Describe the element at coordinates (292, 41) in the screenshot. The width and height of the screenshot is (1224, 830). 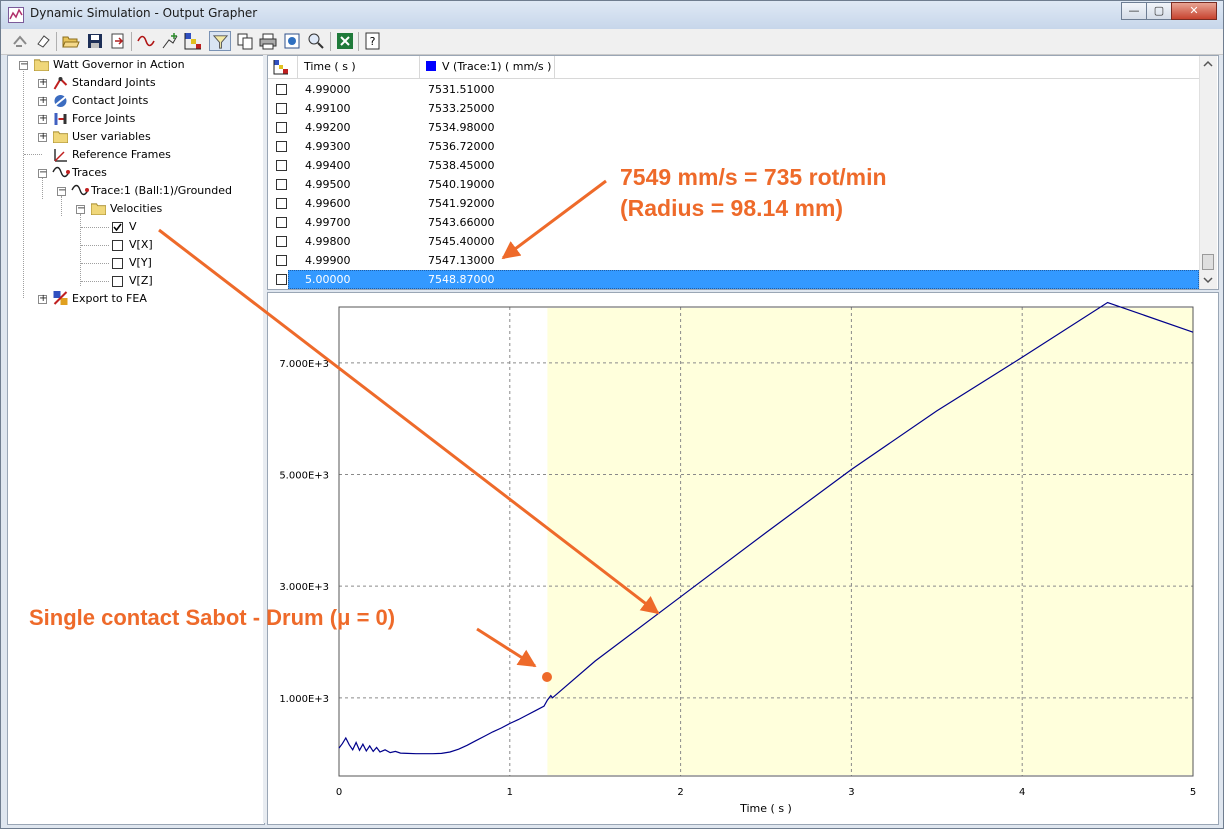
I see `zoom-fit-icon` at that location.